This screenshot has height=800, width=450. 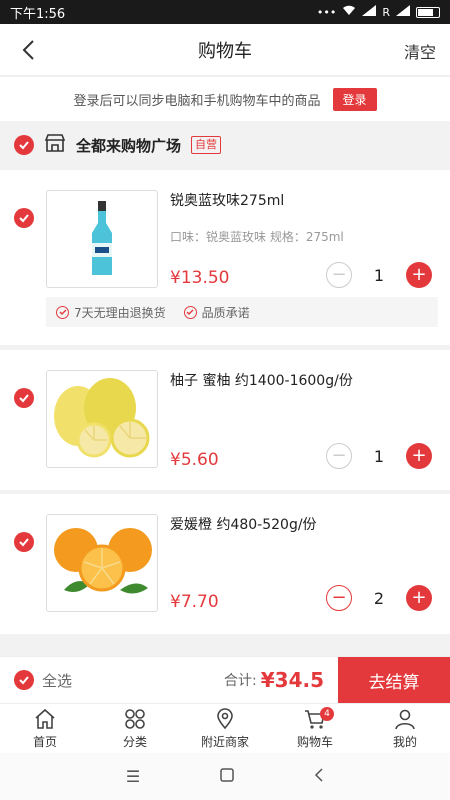 What do you see at coordinates (225, 145) in the screenshot?
I see `store-header: 全都来购物广场 自营` at bounding box center [225, 145].